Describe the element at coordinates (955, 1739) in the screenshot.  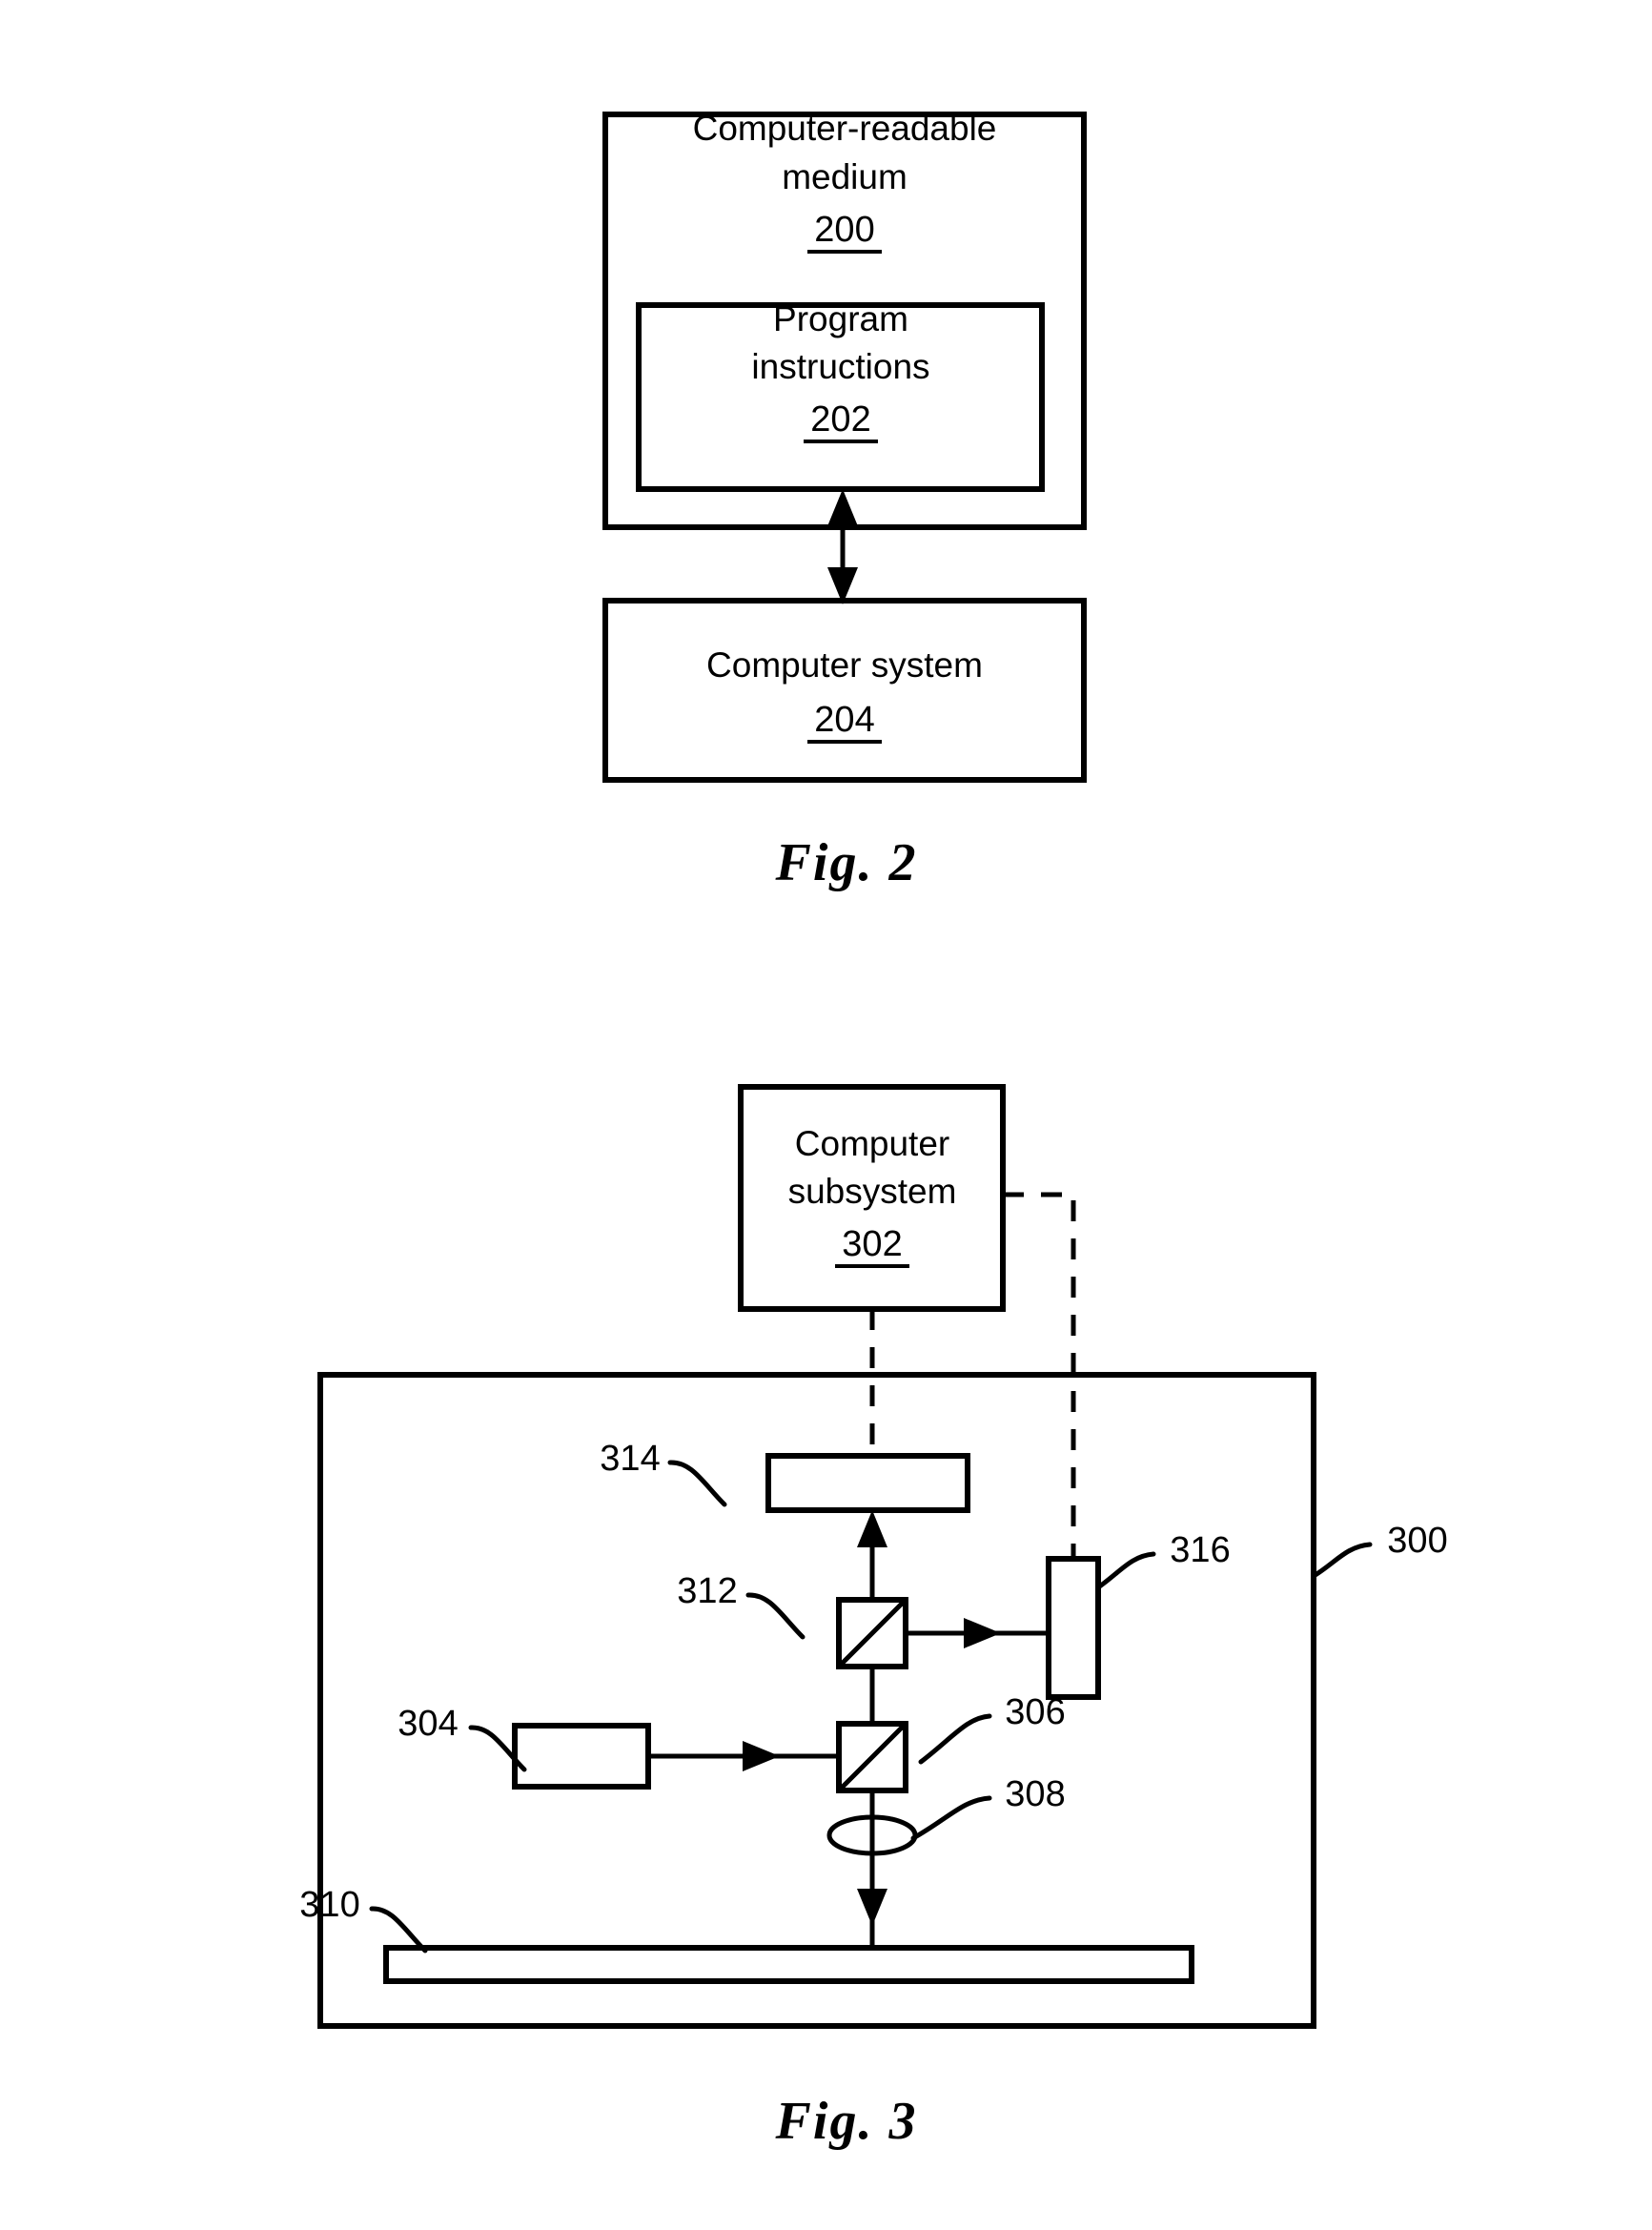
I see `callout-306-leader` at that location.